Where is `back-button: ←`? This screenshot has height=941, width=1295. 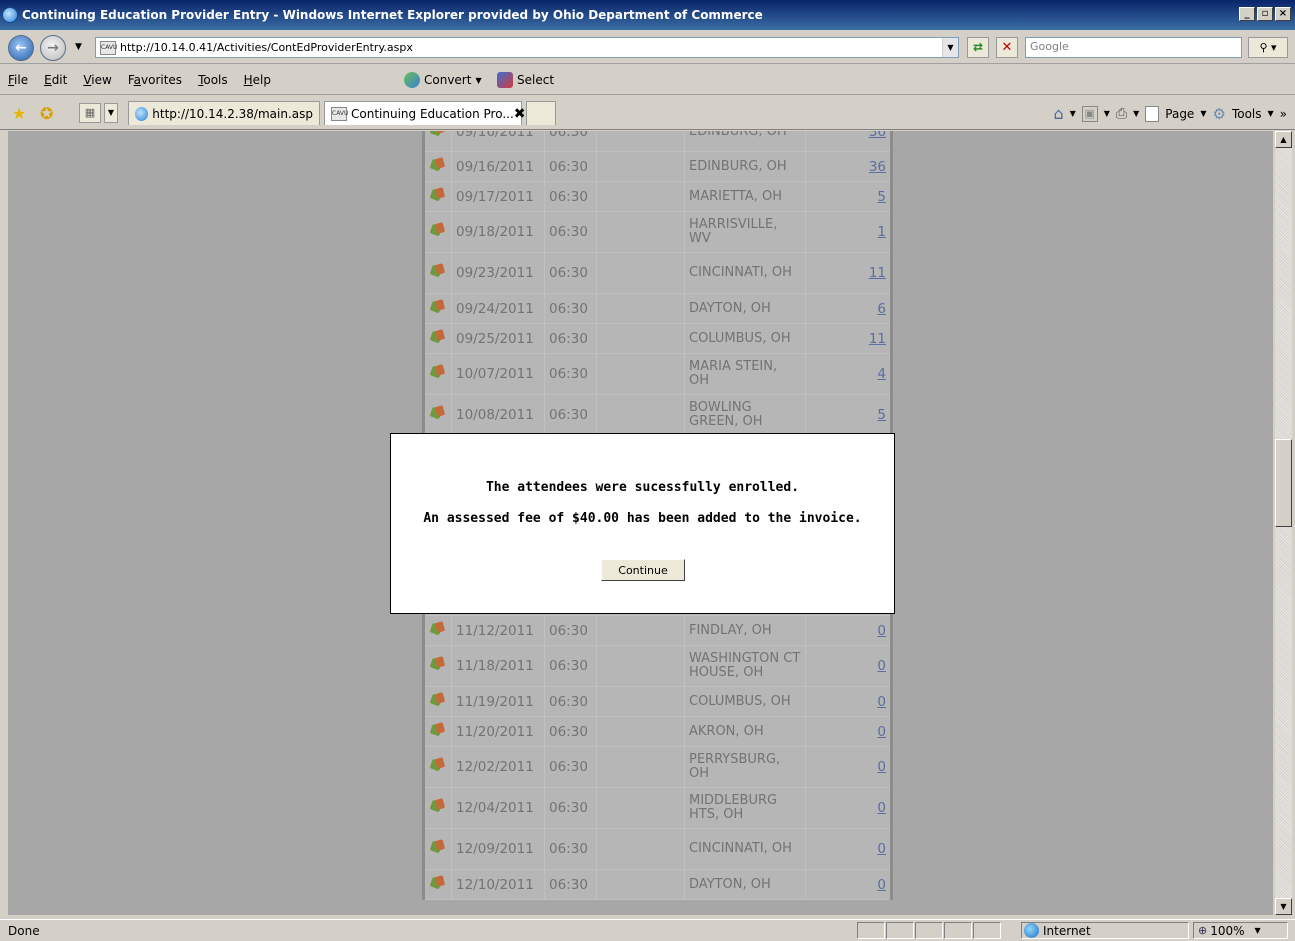 back-button: ← is located at coordinates (21, 48).